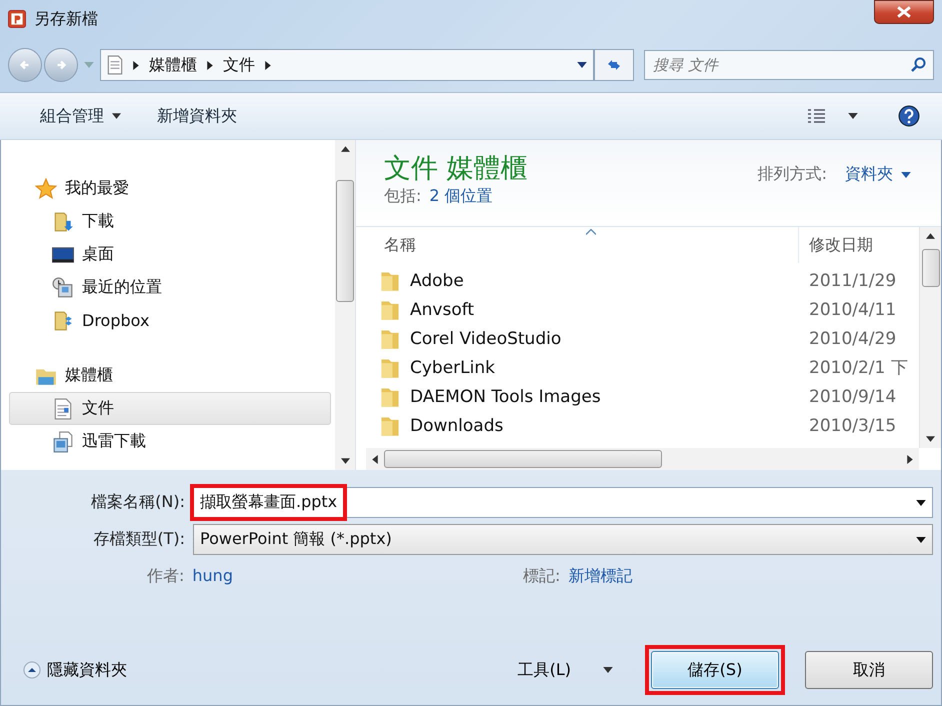 The height and width of the screenshot is (706, 942). What do you see at coordinates (170, 375) in the screenshot?
I see `sidebar-group: 媒體櫃` at bounding box center [170, 375].